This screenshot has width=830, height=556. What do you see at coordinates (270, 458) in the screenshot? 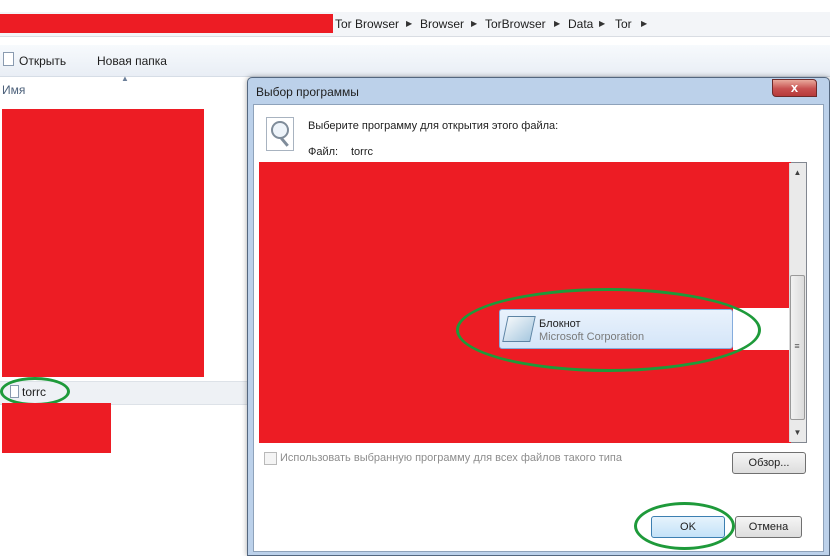
I see `always-use-checkbox` at bounding box center [270, 458].